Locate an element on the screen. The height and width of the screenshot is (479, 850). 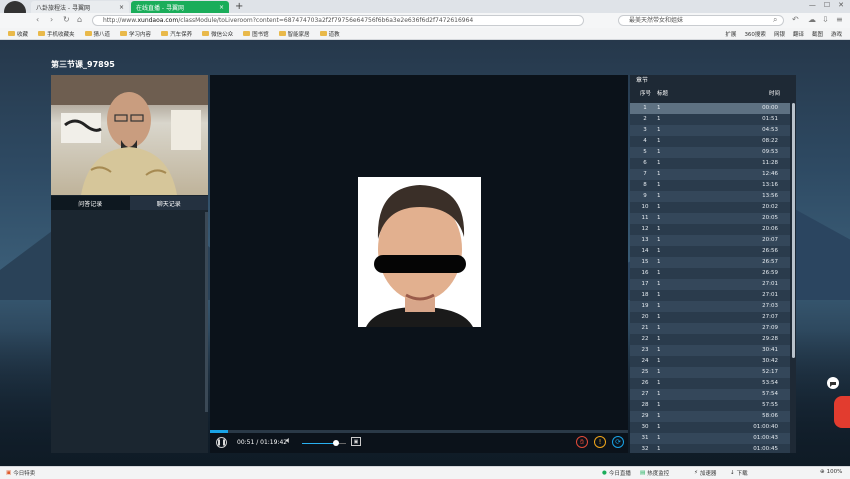
chapter-row: 13 1 20:07 is located at coordinates (710, 240).